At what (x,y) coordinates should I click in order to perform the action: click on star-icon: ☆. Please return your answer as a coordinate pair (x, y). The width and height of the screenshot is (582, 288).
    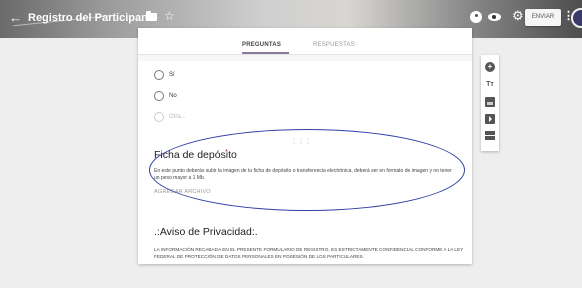
    Looking at the image, I should click on (169, 16).